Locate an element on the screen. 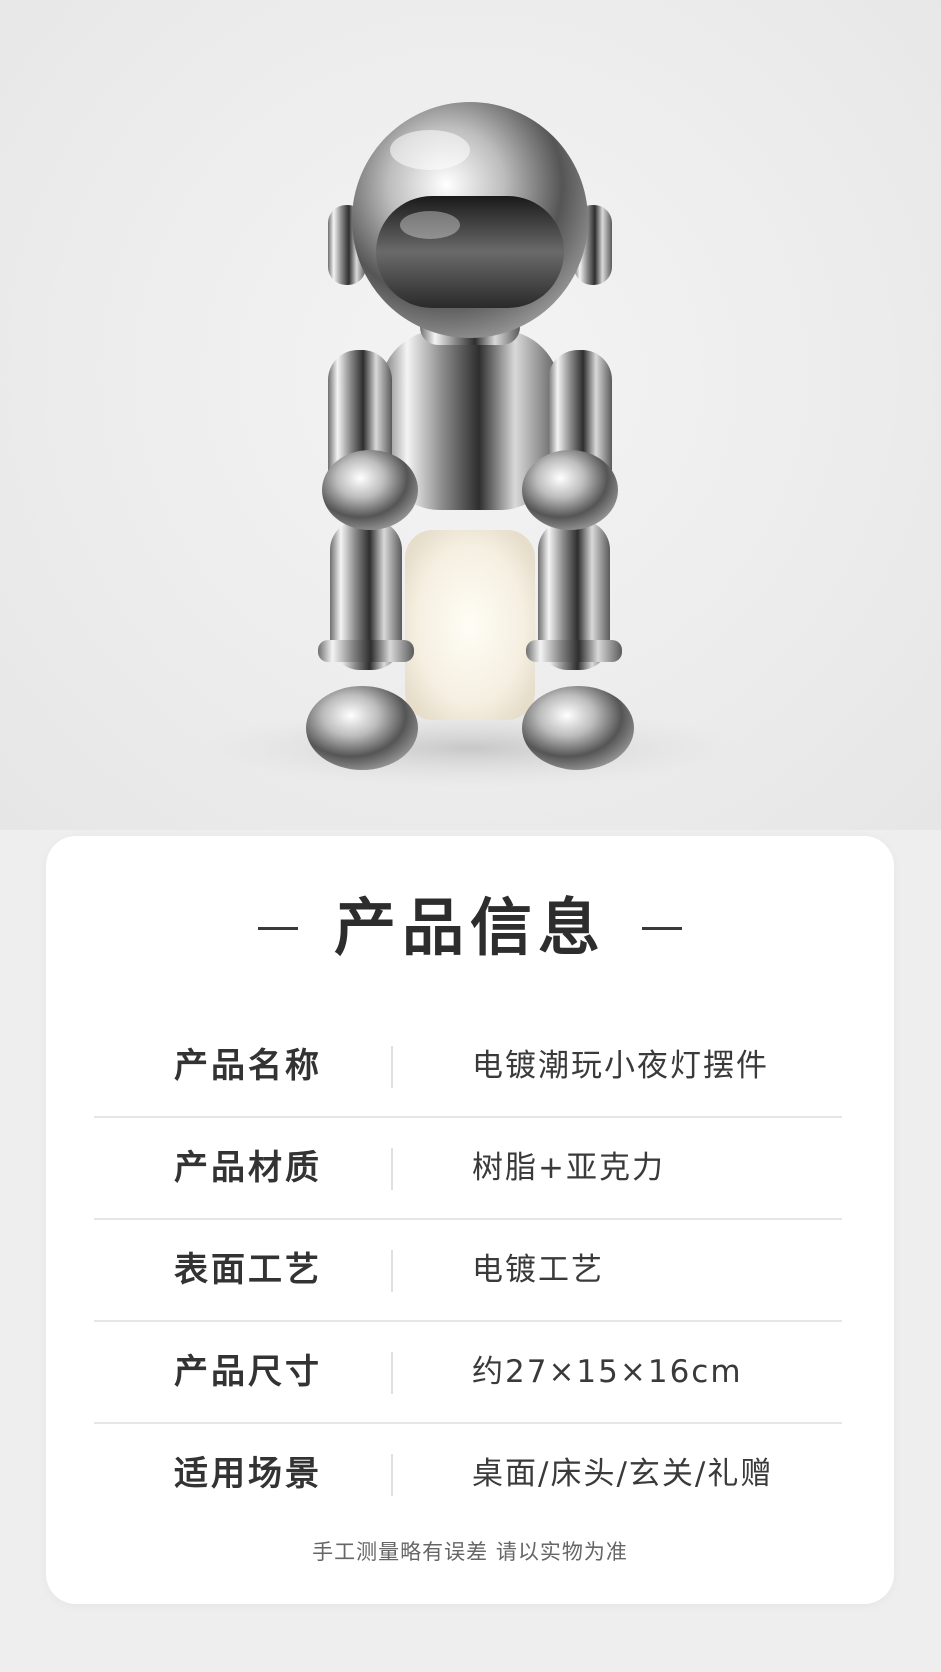 This screenshot has height=1672, width=941. card-title: 产品信息 is located at coordinates (469, 927).